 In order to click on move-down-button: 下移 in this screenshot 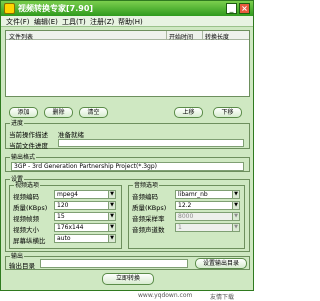, I will do `click(227, 112)`.